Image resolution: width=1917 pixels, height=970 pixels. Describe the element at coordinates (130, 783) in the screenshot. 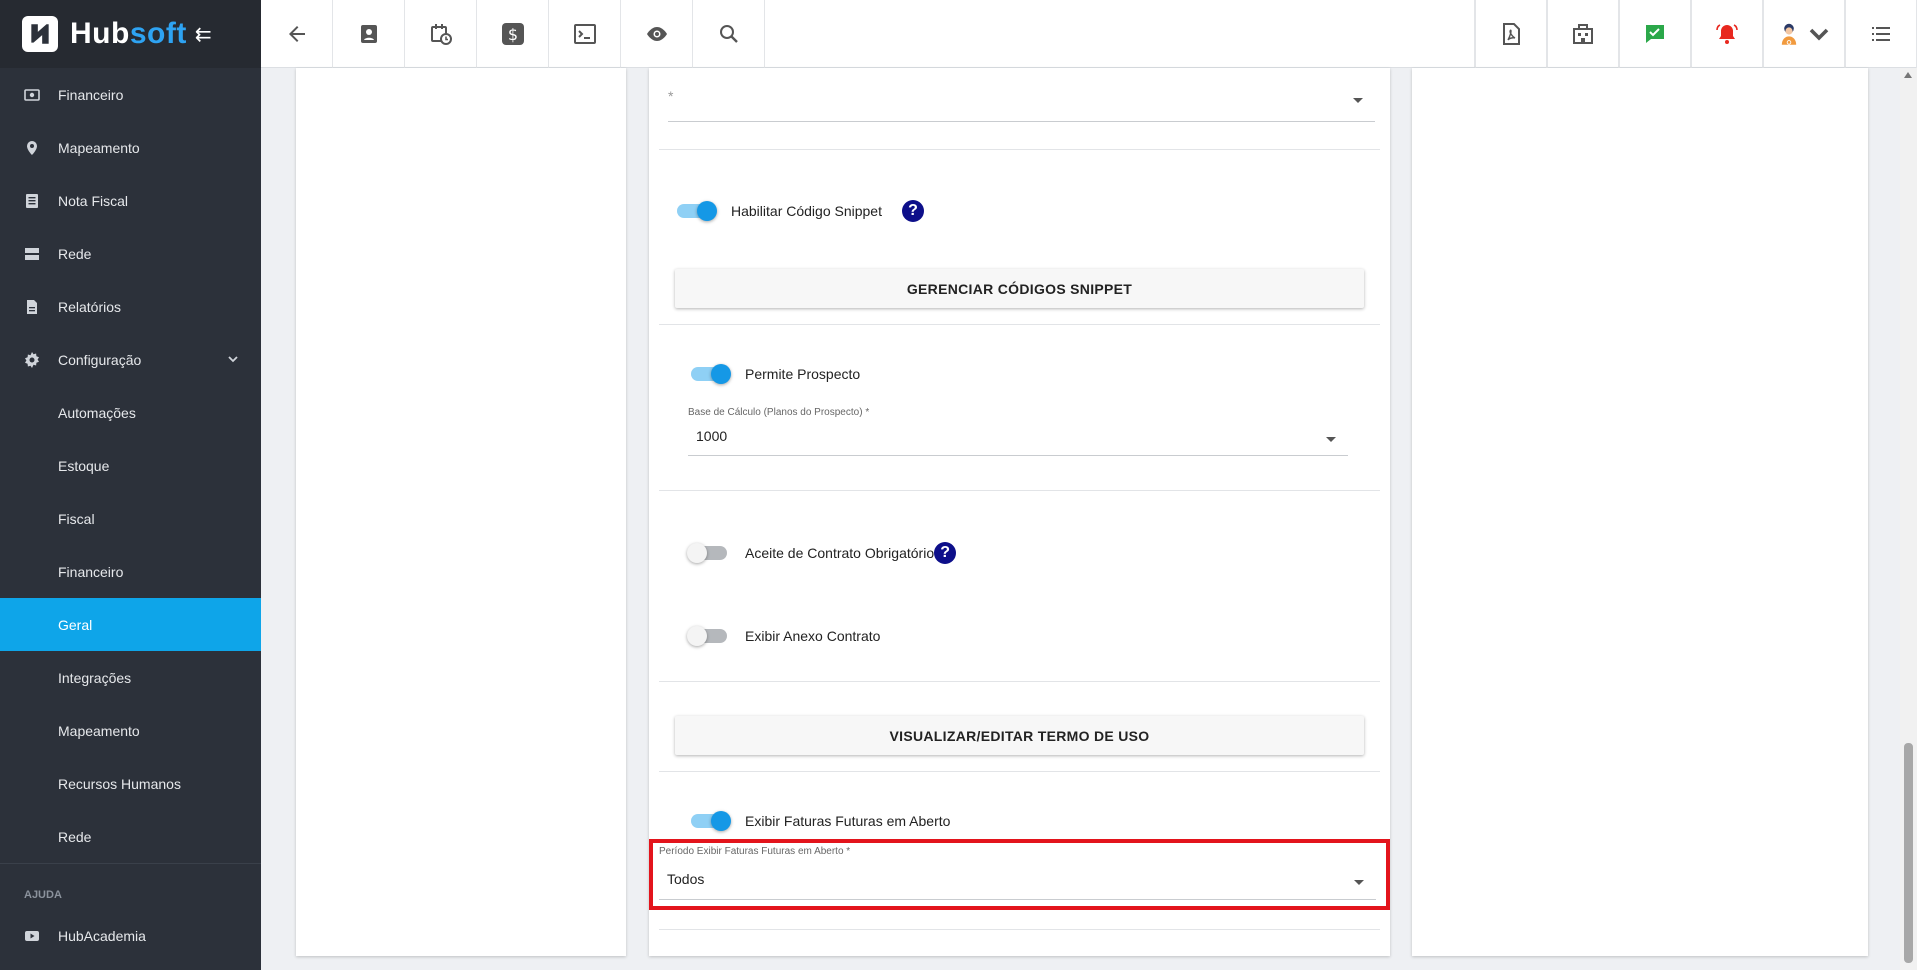

I see `sidebar-subitem-recursos-humanos: Recursos Humanos` at that location.